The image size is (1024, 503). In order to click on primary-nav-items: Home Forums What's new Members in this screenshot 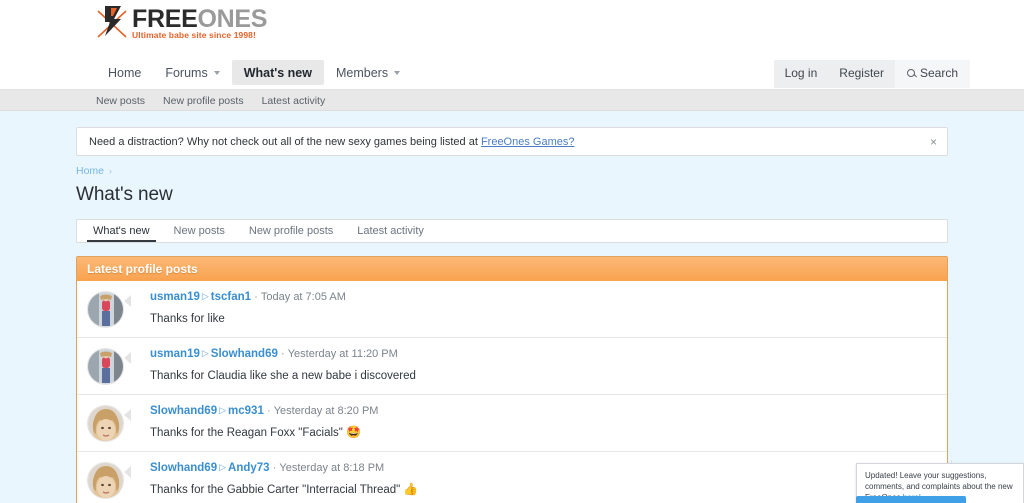, I will do `click(254, 72)`.